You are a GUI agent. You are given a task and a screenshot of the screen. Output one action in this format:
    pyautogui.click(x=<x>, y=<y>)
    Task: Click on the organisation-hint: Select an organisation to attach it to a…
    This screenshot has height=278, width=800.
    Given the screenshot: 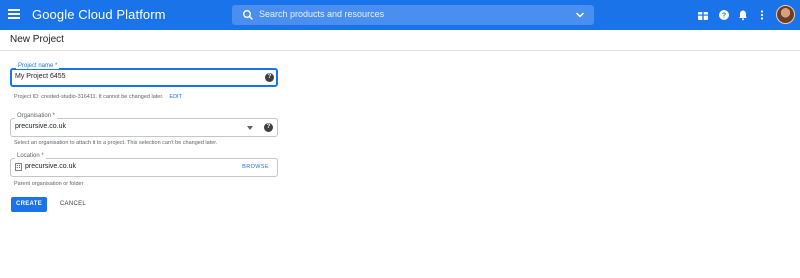 What is the action you would take?
    pyautogui.click(x=116, y=143)
    